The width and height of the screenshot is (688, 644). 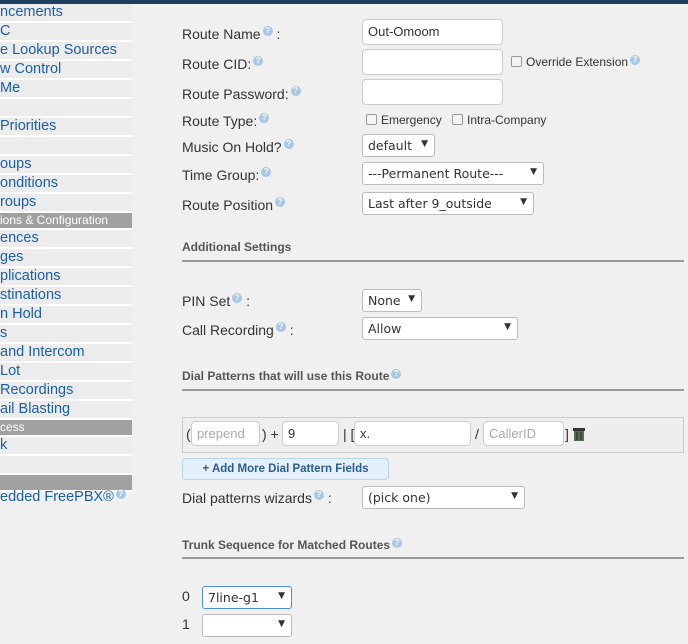 I want to click on additional-settings-heading: Additional Settings, so click(x=237, y=247).